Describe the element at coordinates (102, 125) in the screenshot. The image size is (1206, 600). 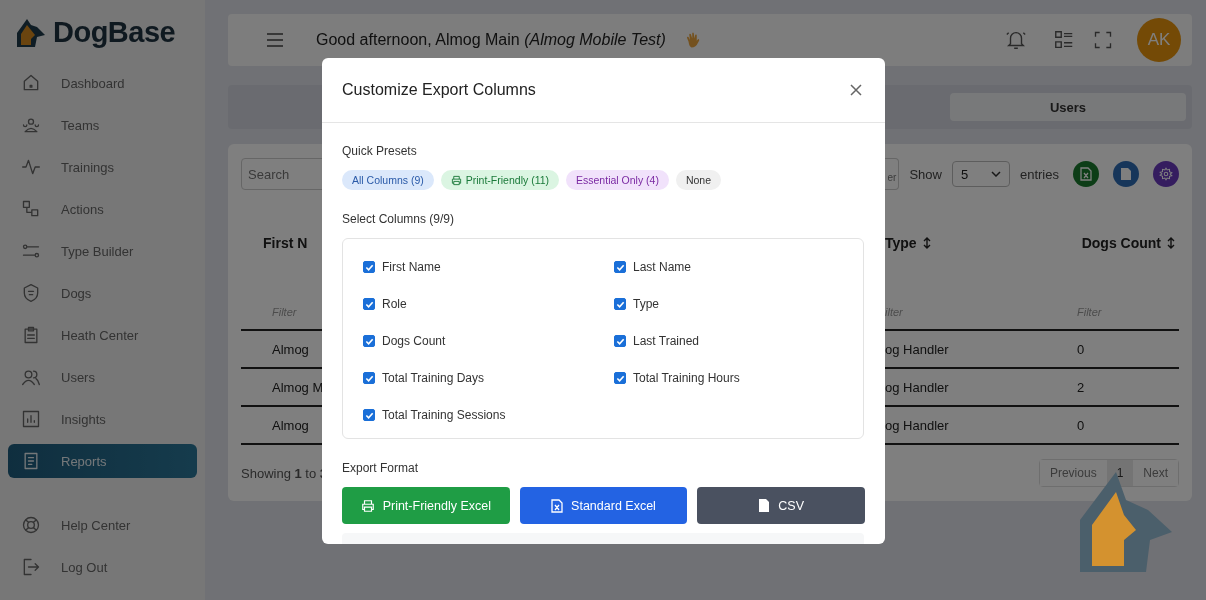
I see `sidebar-item: Teams` at that location.